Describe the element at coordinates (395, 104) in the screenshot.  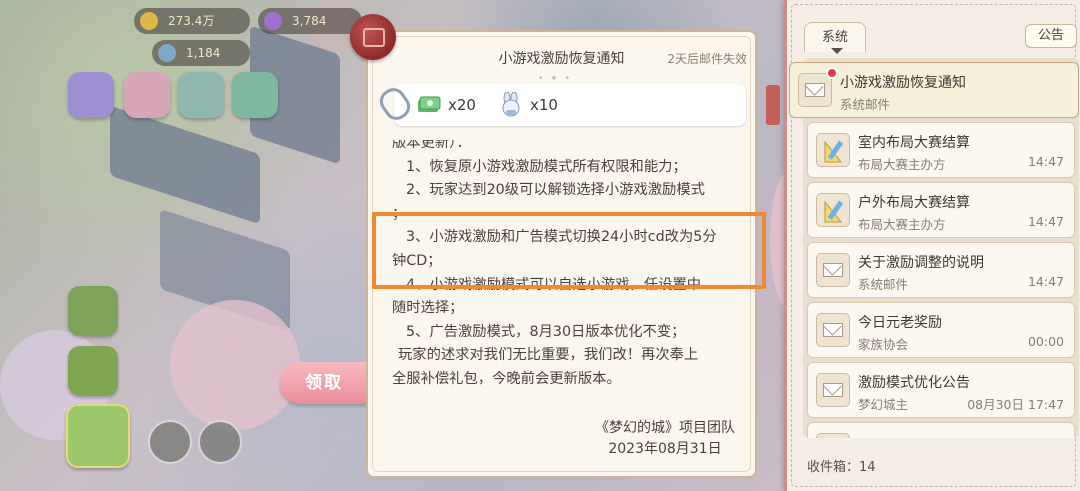
I see `paperclip-icon` at that location.